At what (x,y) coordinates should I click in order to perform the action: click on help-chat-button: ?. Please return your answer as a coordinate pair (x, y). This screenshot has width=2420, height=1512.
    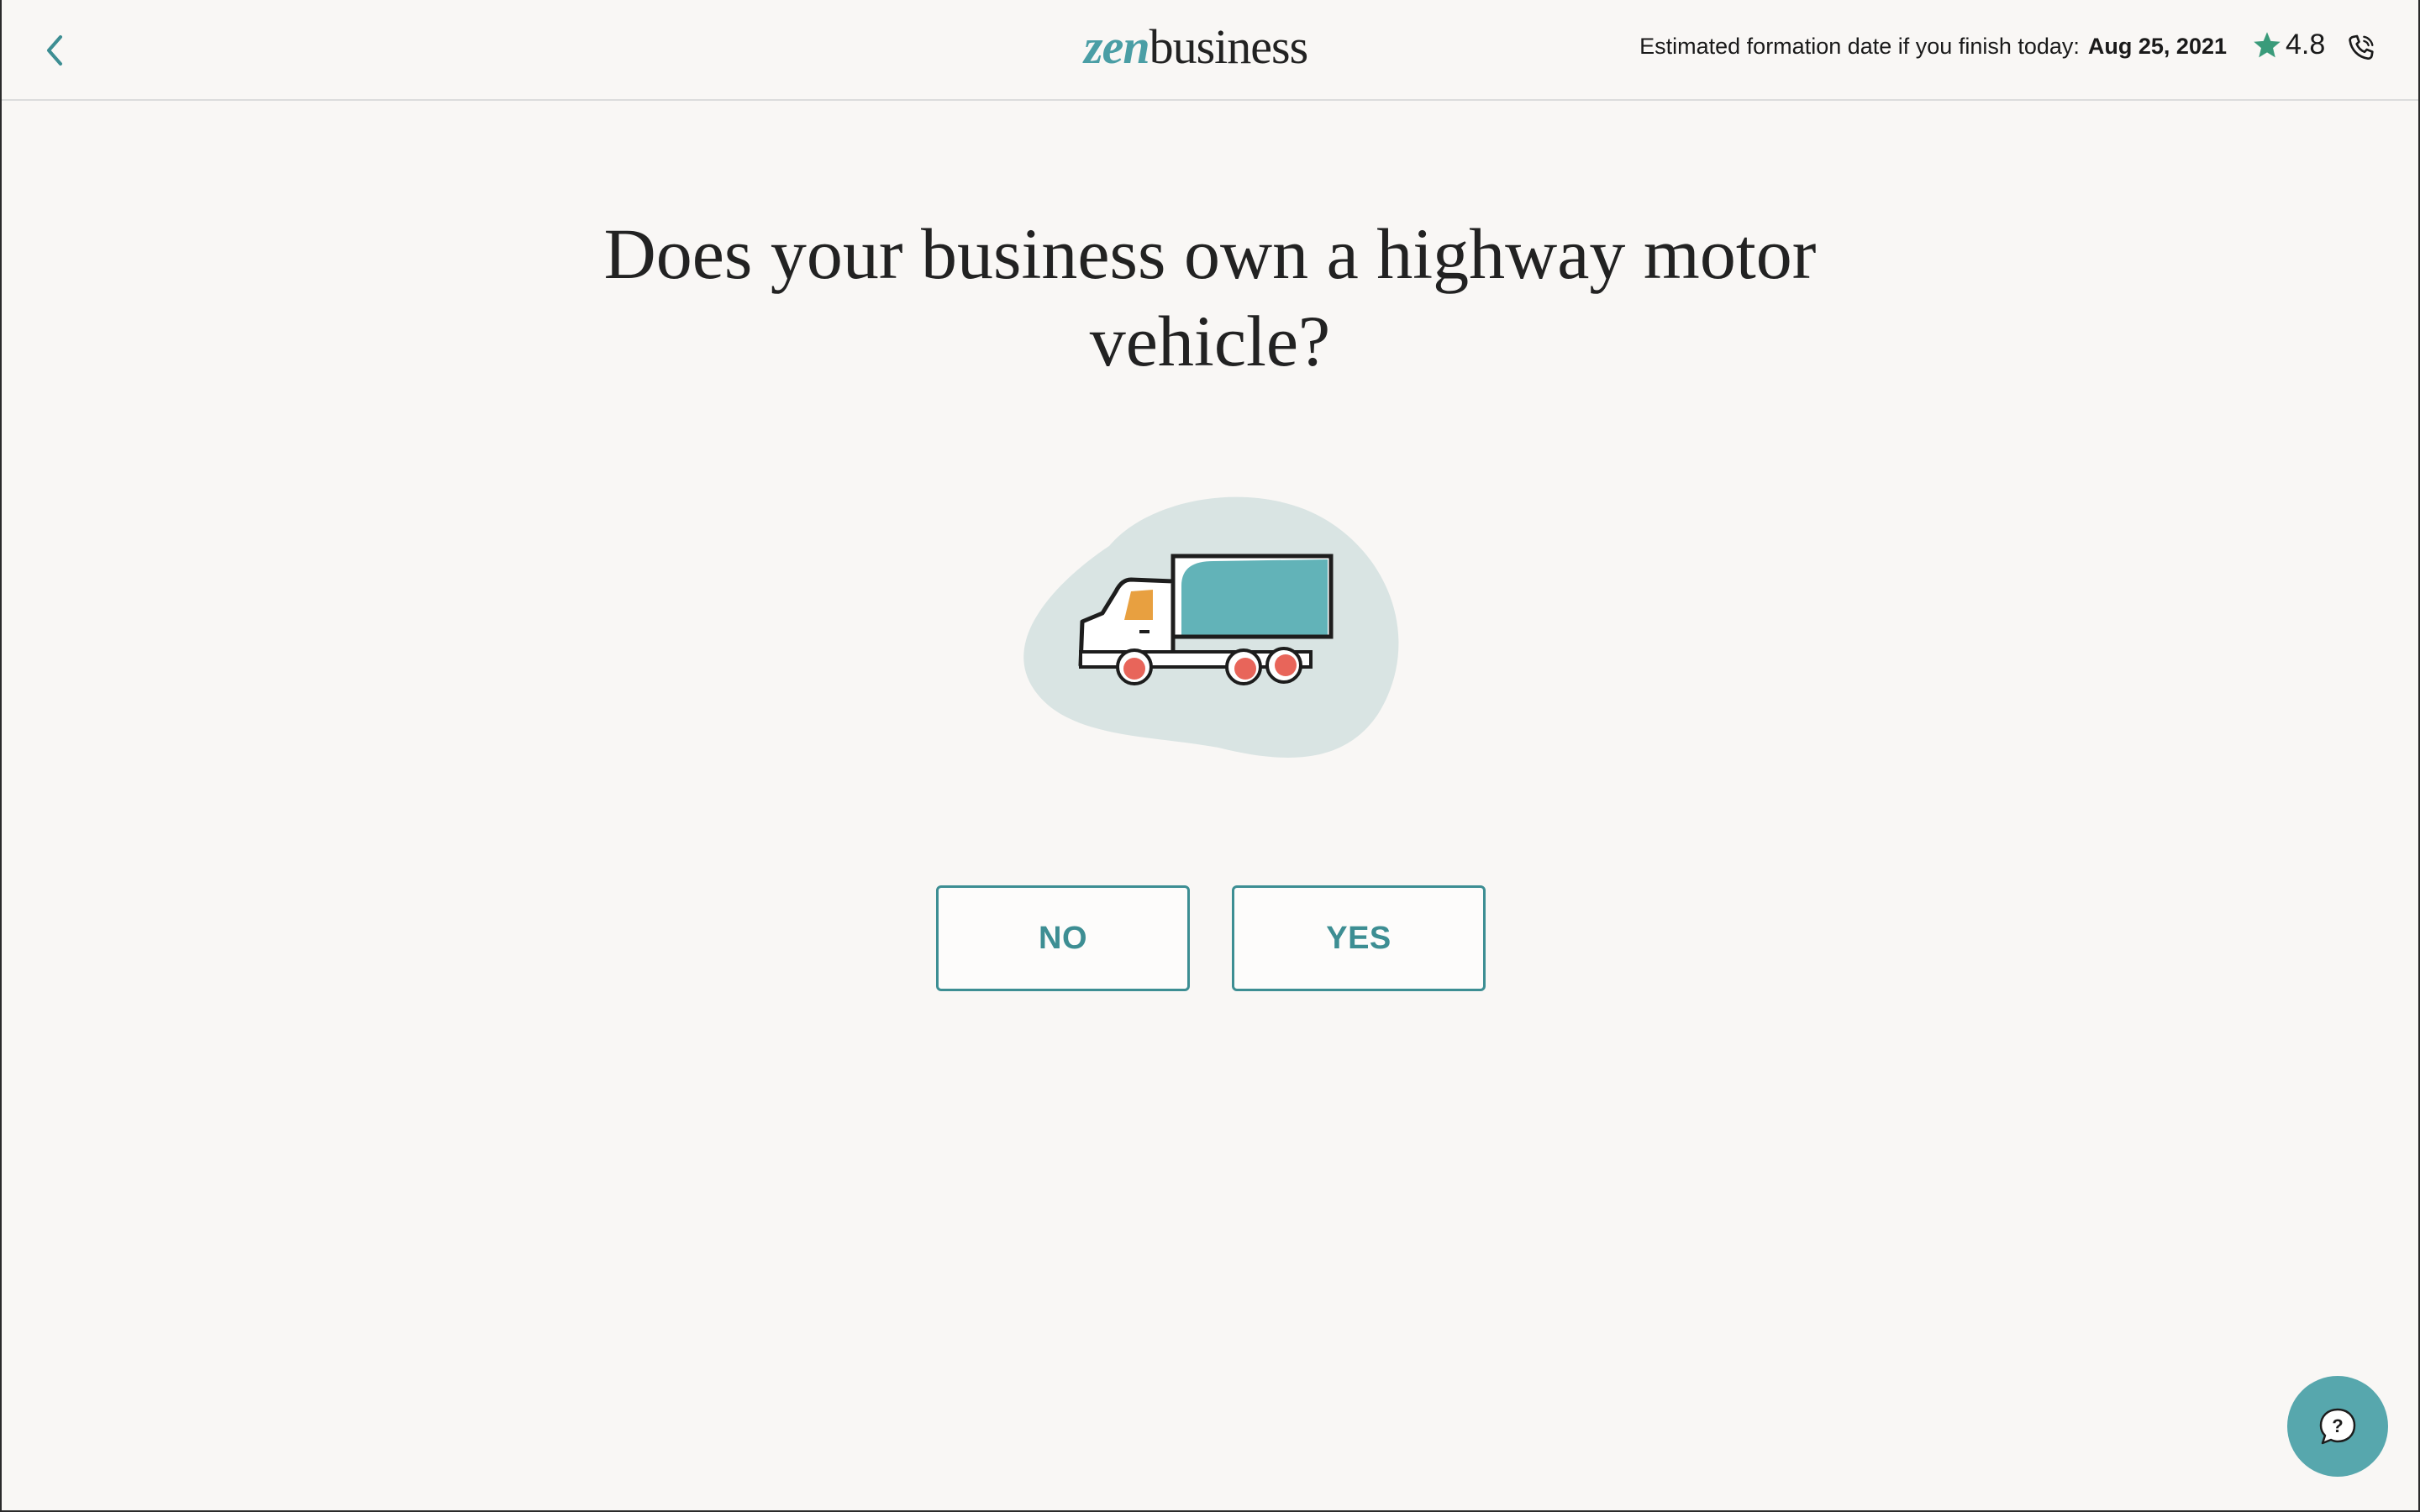
    Looking at the image, I should click on (2337, 1426).